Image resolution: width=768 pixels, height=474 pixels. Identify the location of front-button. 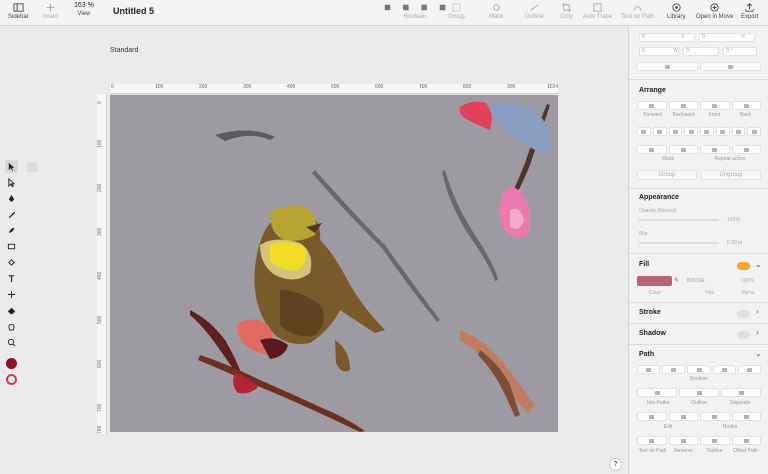
(715, 105).